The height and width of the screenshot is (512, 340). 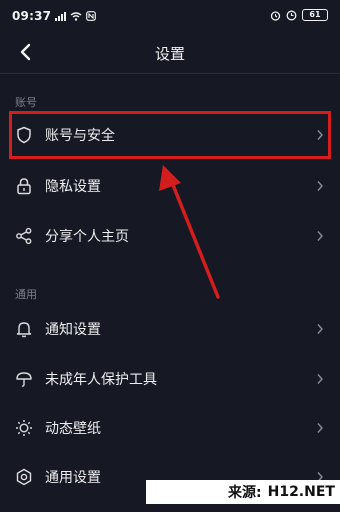 I want to click on menu-item-label: 分享个人主页, so click(x=87, y=237).